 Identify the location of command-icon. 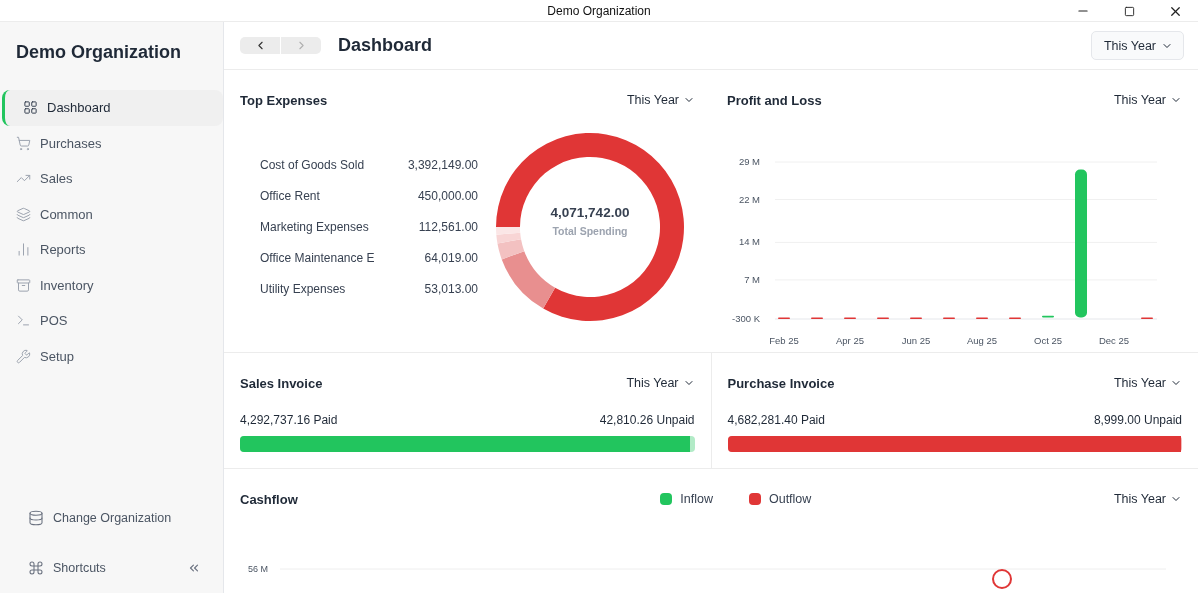
(36, 568).